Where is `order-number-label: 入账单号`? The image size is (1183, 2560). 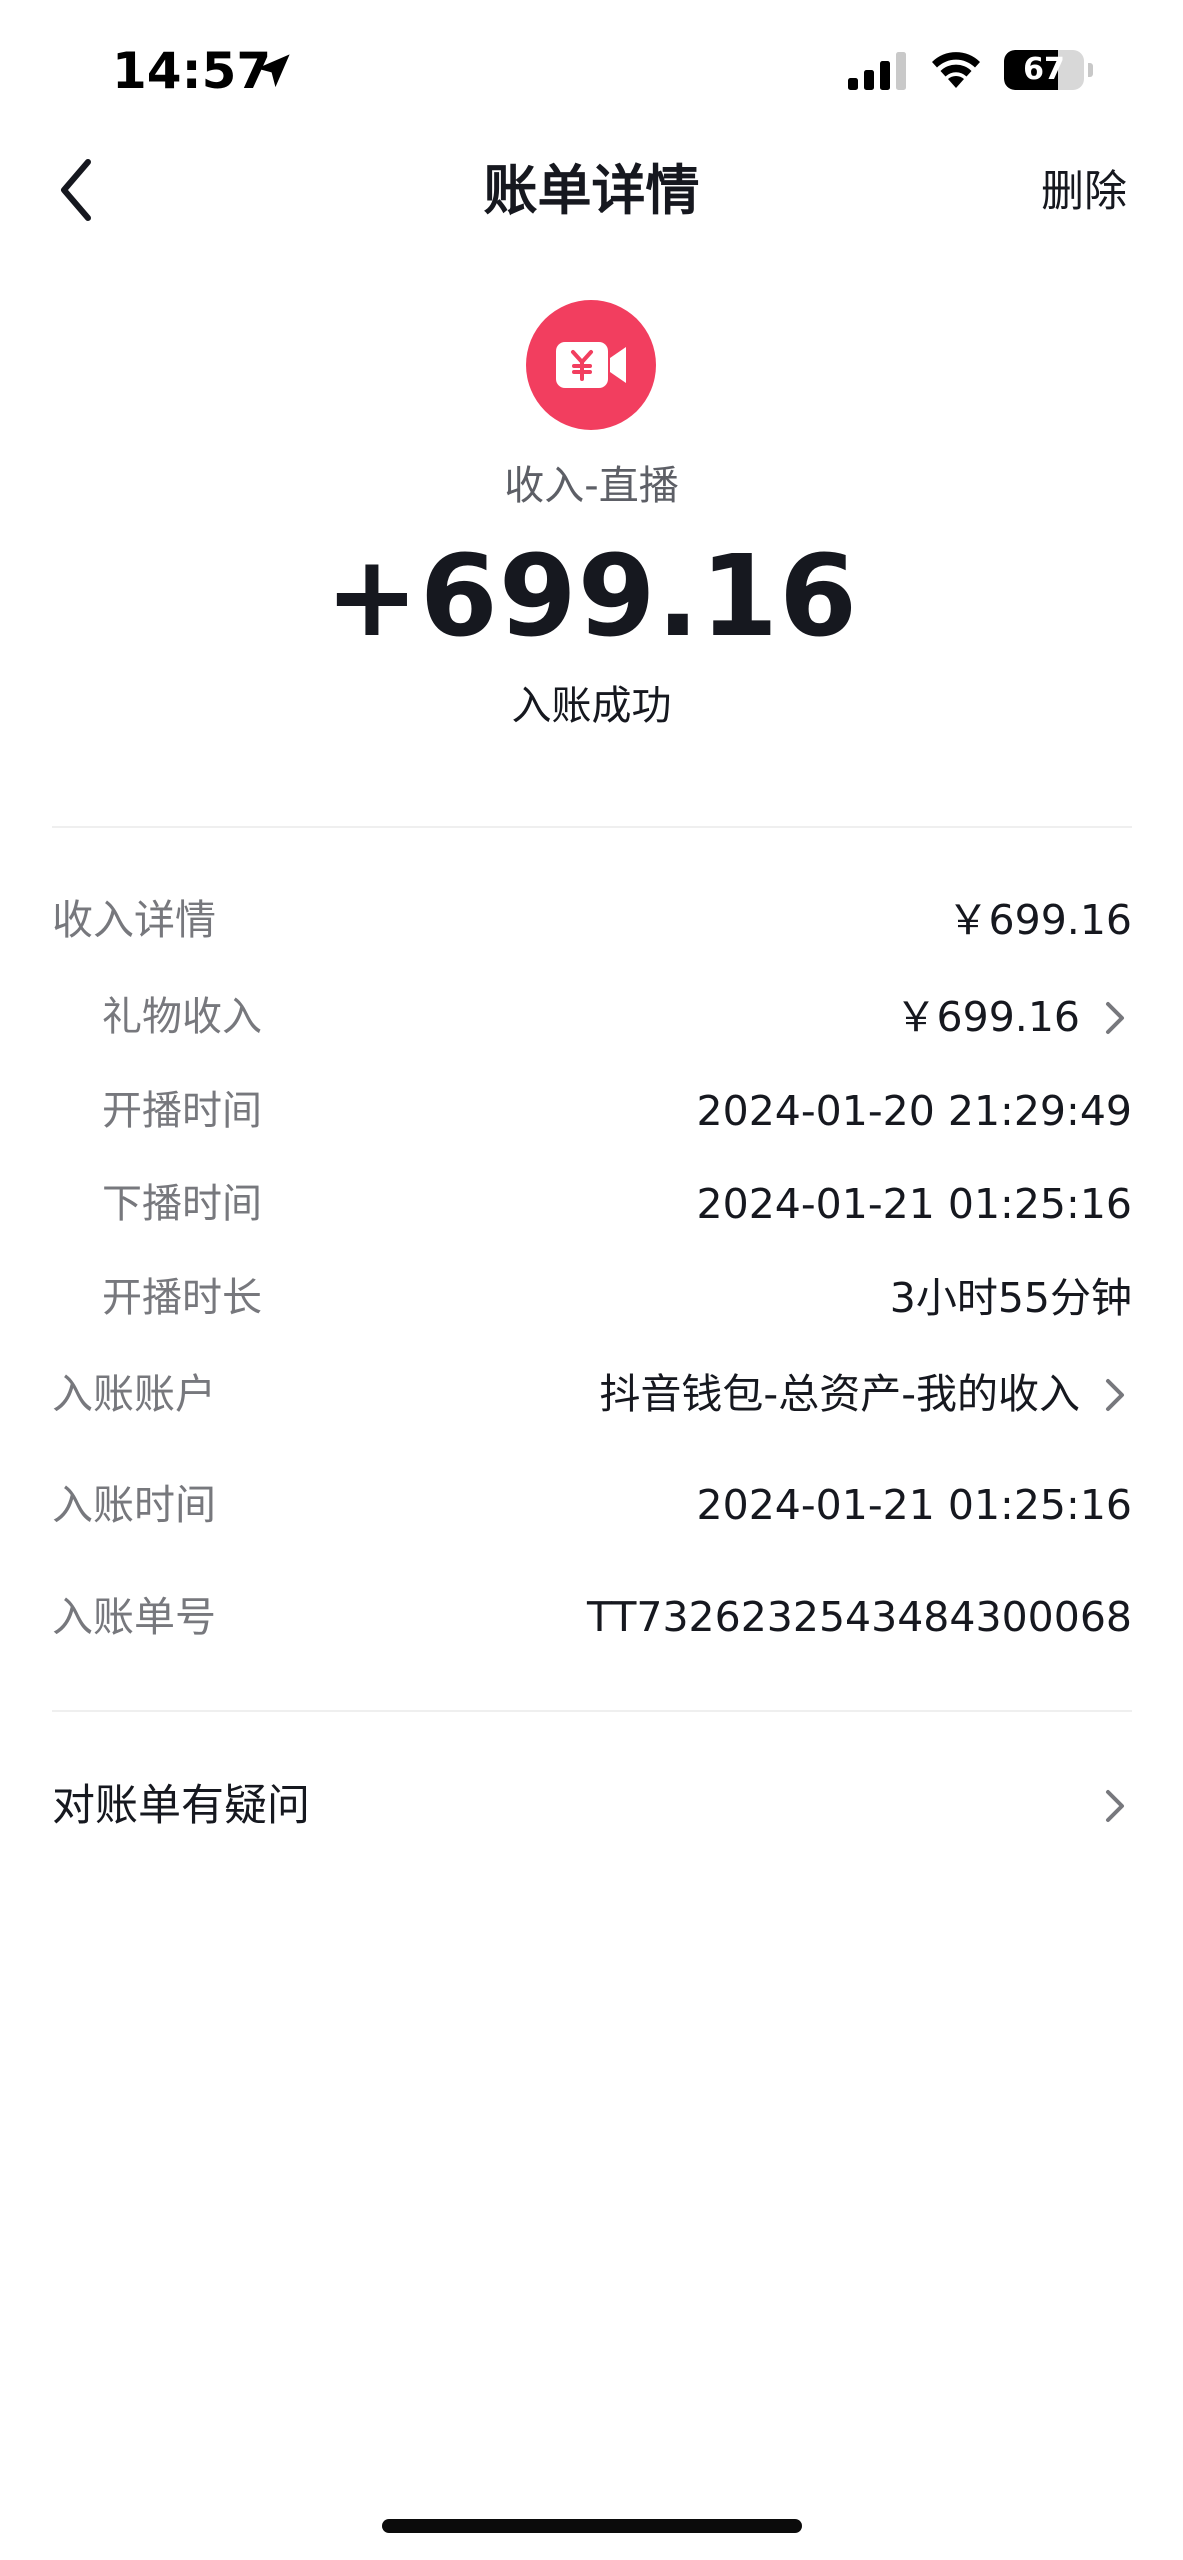
order-number-label: 入账单号 is located at coordinates (134, 1617).